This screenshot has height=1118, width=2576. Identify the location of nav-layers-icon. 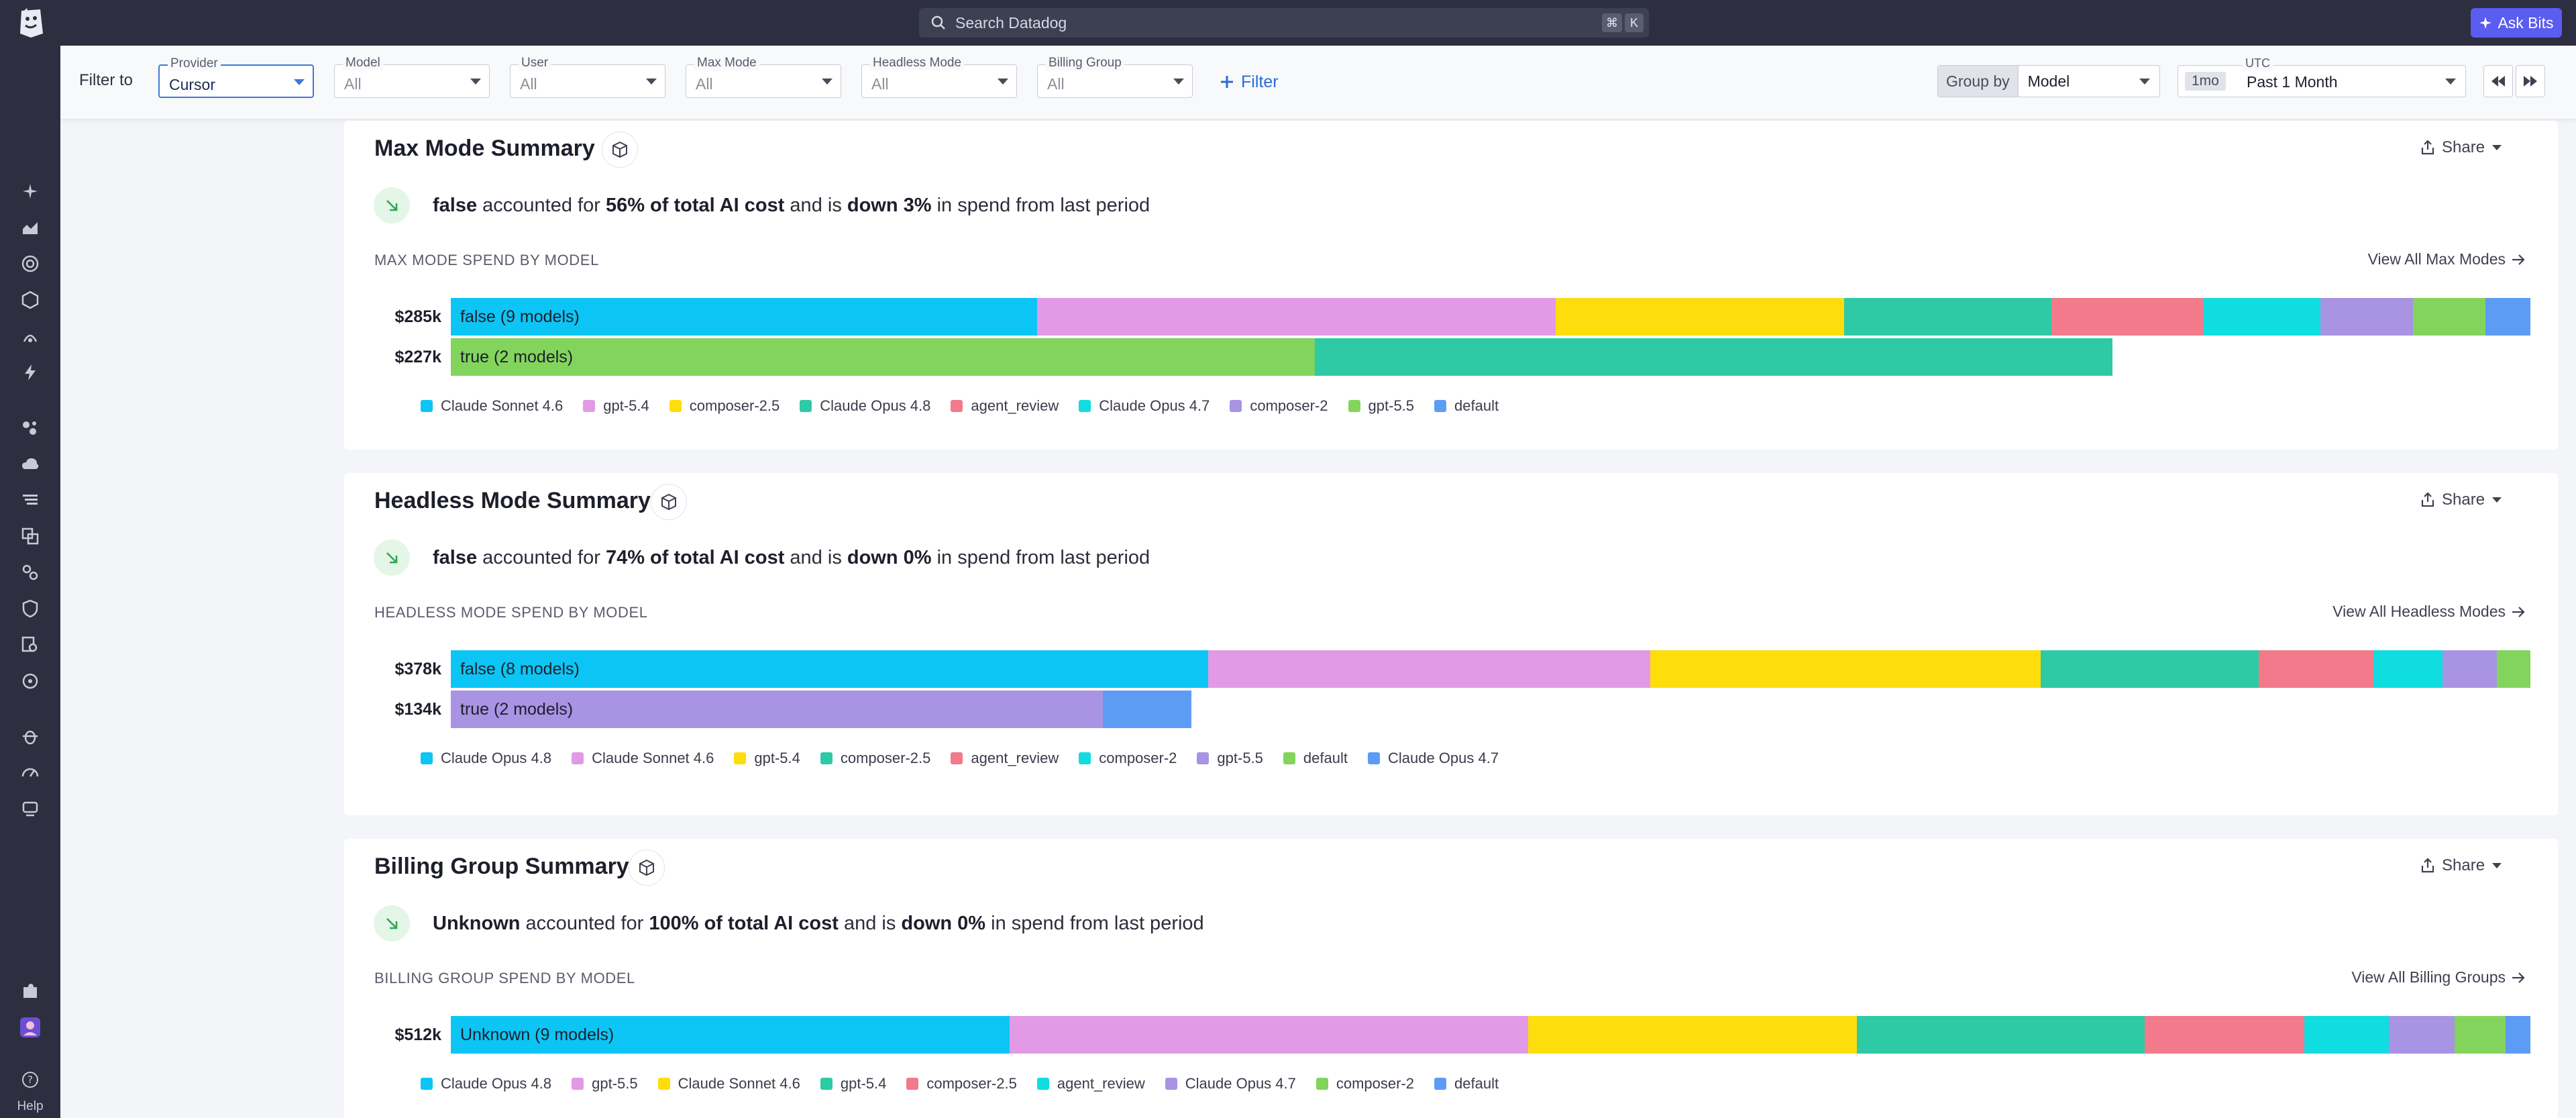
(30, 537).